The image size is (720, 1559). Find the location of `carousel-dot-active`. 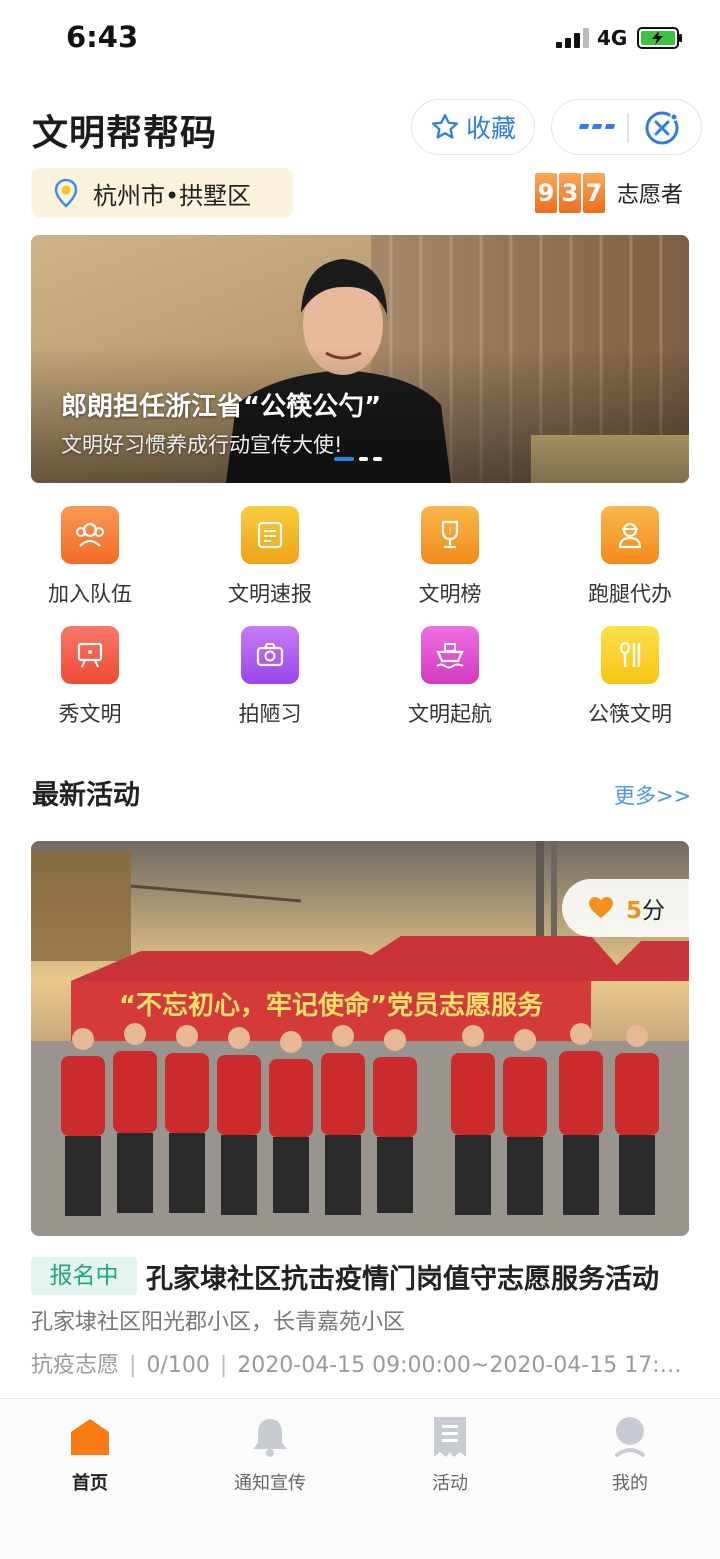

carousel-dot-active is located at coordinates (344, 459).